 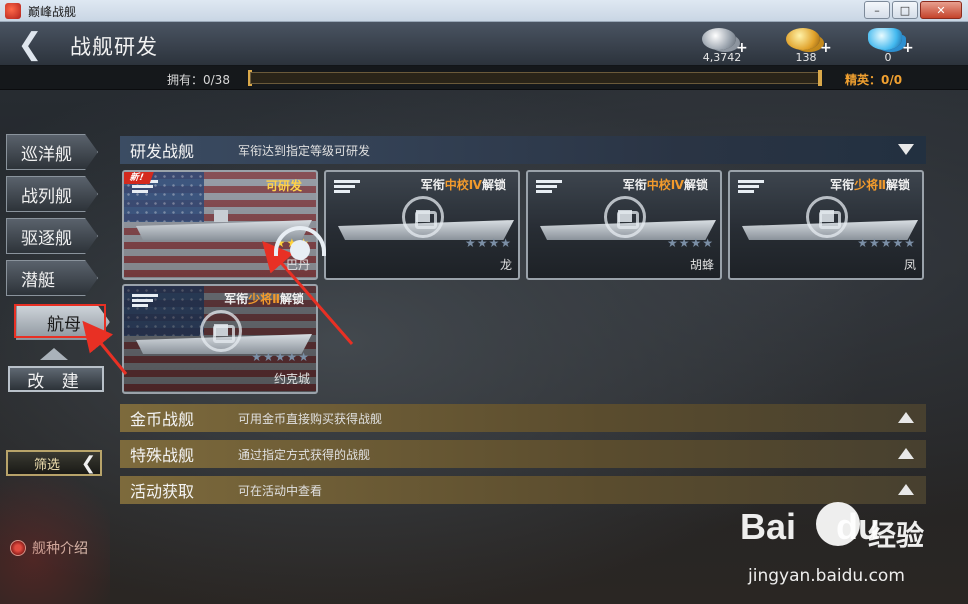 What do you see at coordinates (162, 455) in the screenshot?
I see `section-title: 特殊战舰` at bounding box center [162, 455].